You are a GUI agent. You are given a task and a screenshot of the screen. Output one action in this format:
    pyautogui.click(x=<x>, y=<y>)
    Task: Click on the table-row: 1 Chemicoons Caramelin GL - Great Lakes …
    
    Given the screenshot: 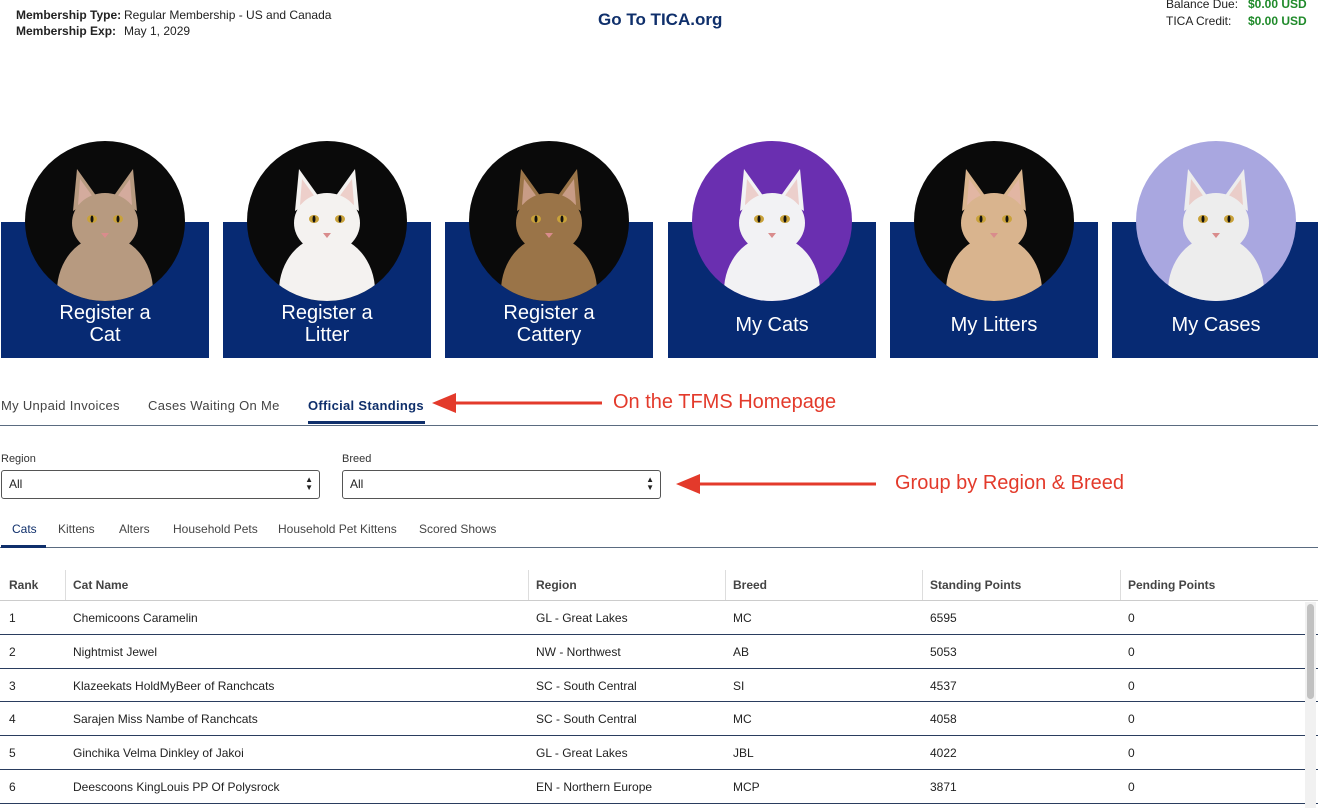 What is the action you would take?
    pyautogui.click(x=659, y=618)
    